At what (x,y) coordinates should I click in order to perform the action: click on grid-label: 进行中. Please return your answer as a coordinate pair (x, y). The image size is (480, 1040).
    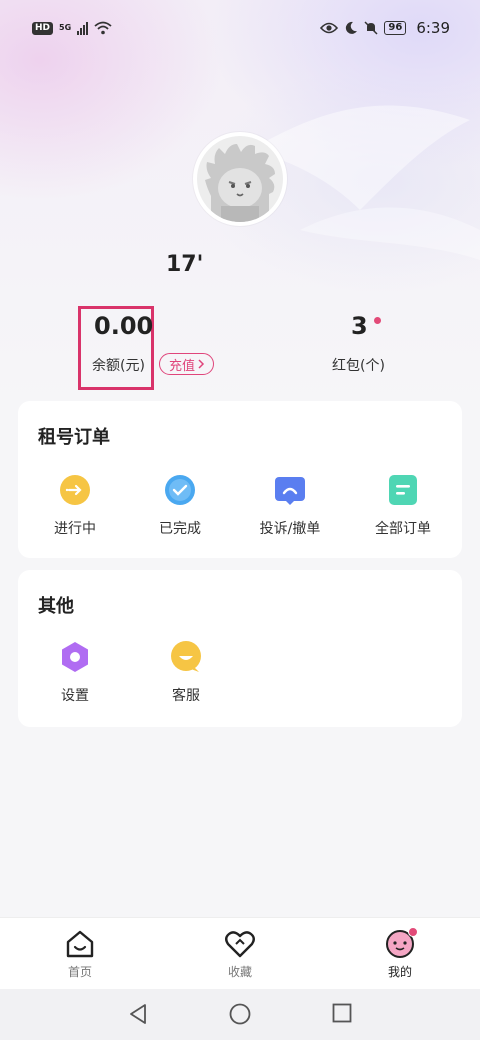
    Looking at the image, I should click on (75, 529).